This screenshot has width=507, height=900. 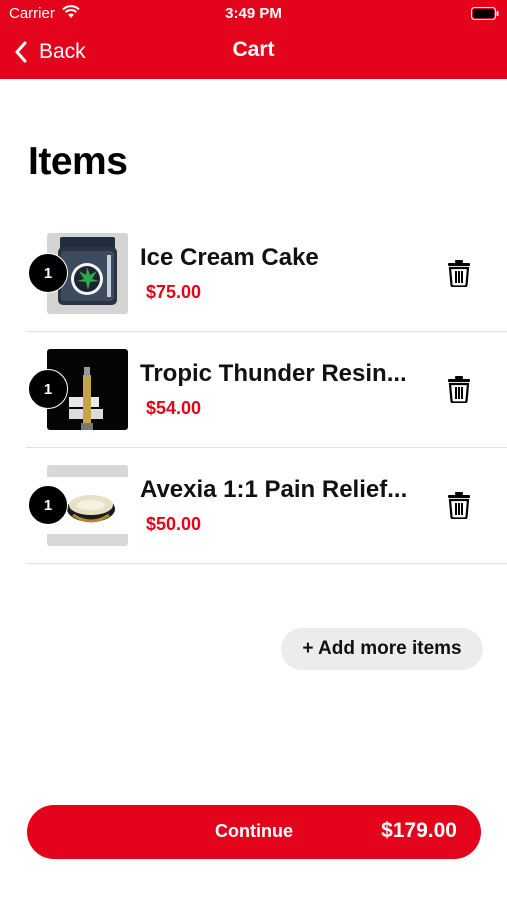 What do you see at coordinates (174, 408) in the screenshot?
I see `item-price: $54.00` at bounding box center [174, 408].